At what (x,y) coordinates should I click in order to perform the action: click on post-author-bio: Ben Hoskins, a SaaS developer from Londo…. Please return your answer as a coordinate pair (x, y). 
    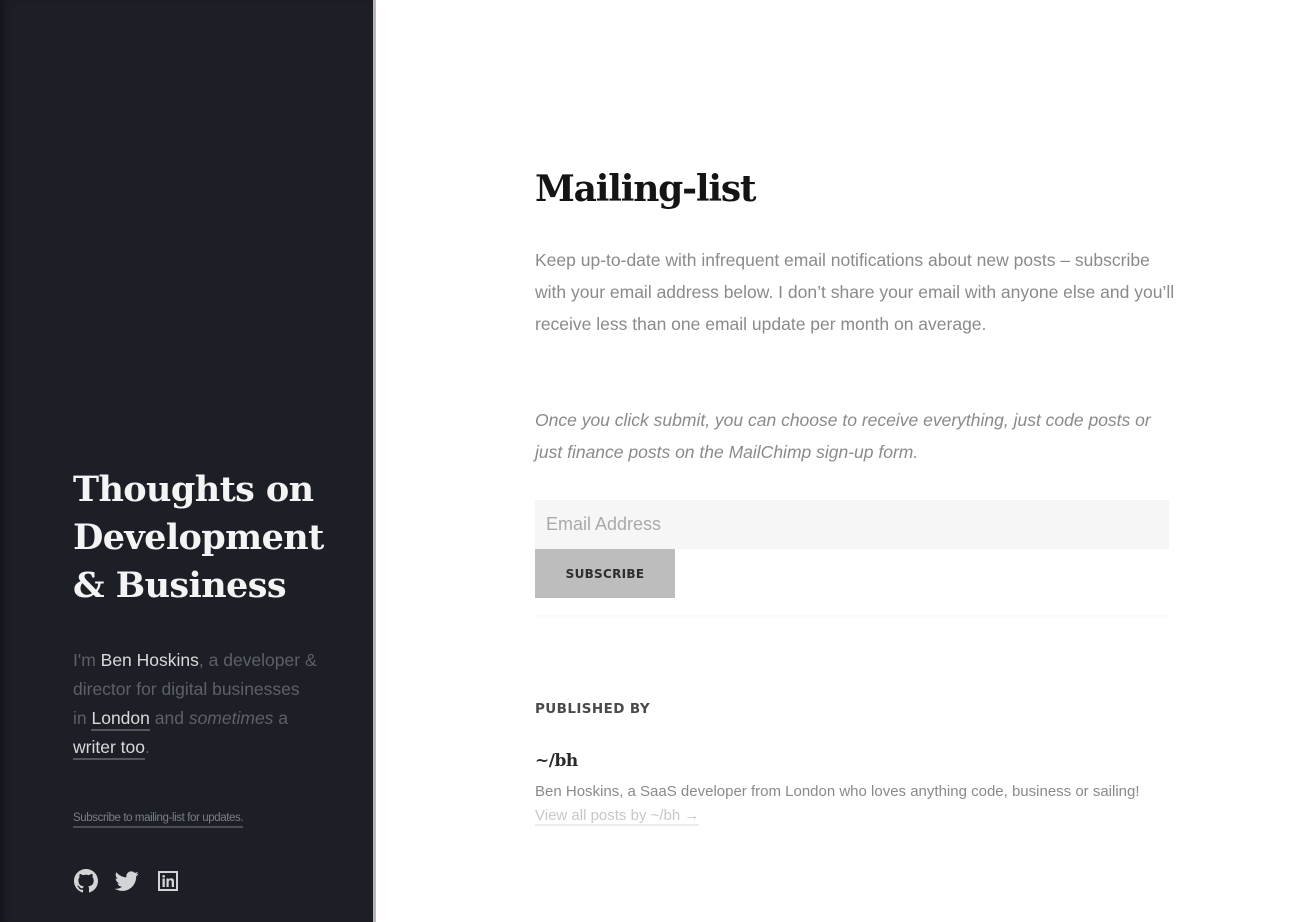
    Looking at the image, I should click on (855, 804).